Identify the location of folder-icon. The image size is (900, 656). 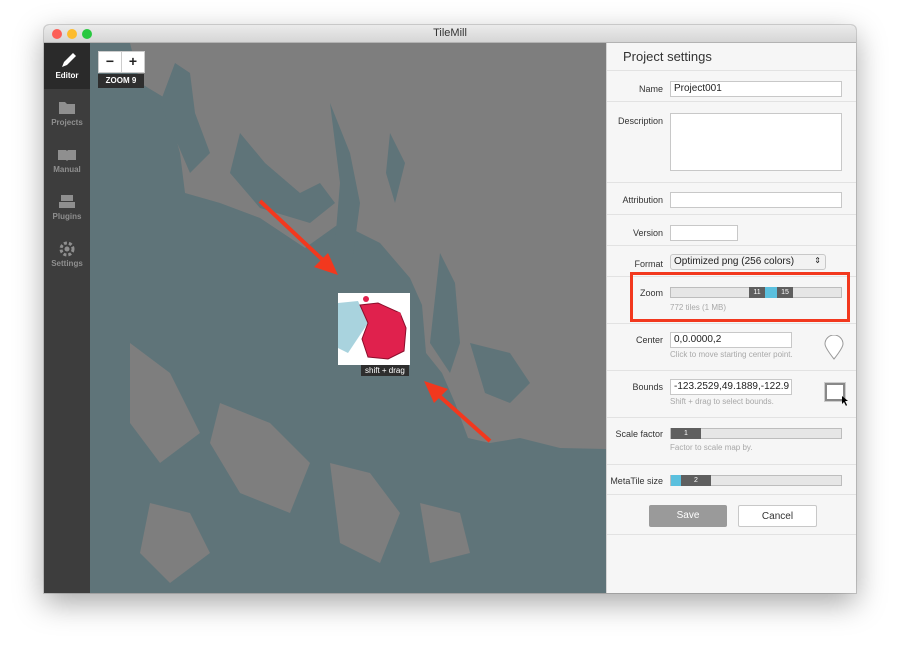
(67, 108).